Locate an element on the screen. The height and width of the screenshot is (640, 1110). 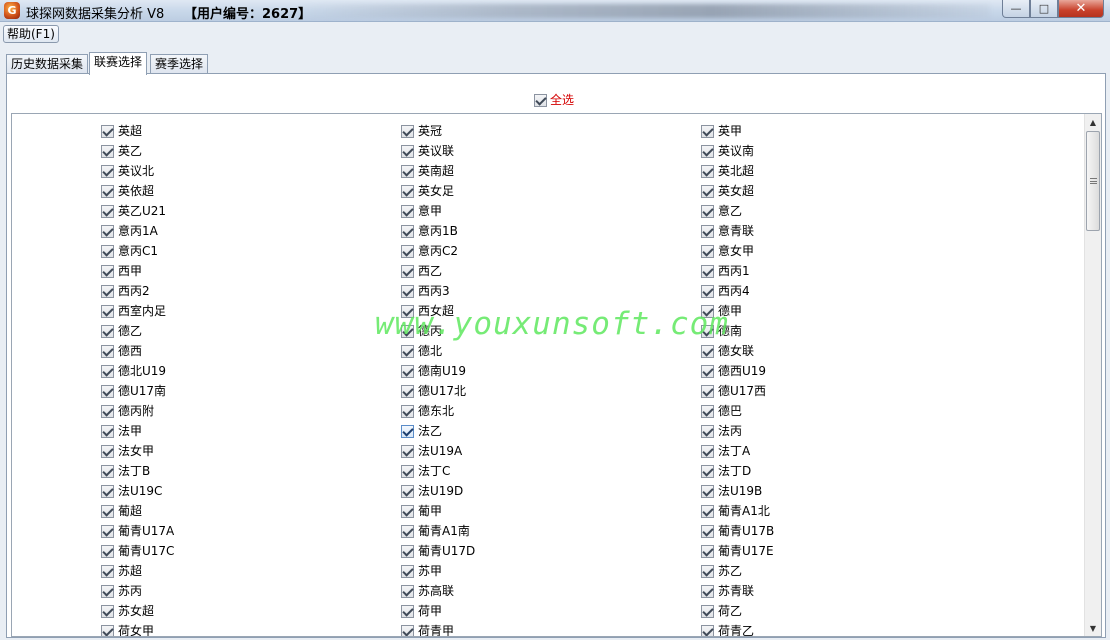
league-checkbox: 苏高联 is located at coordinates (427, 591).